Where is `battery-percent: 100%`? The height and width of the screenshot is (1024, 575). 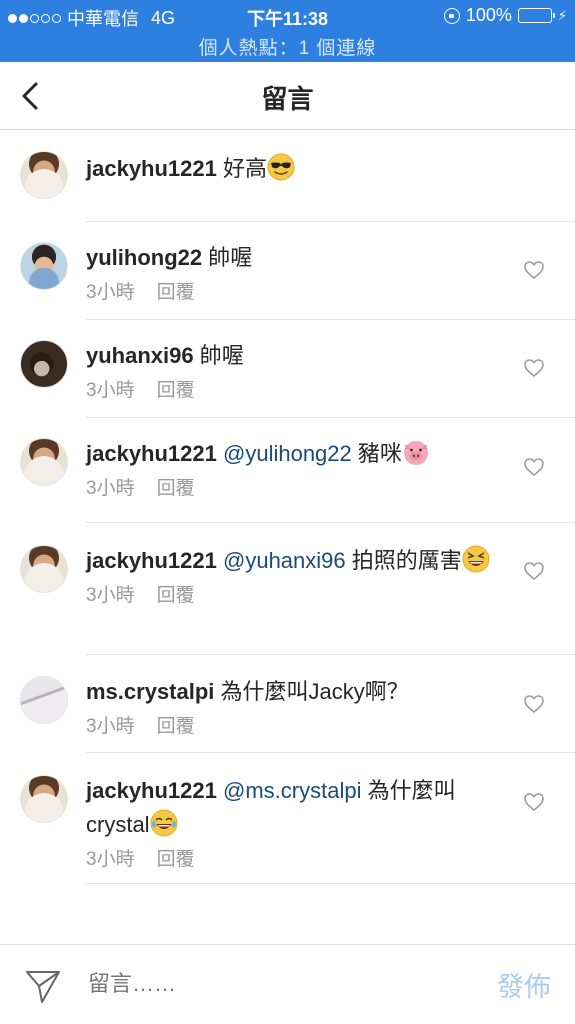
battery-percent: 100% is located at coordinates (488, 15).